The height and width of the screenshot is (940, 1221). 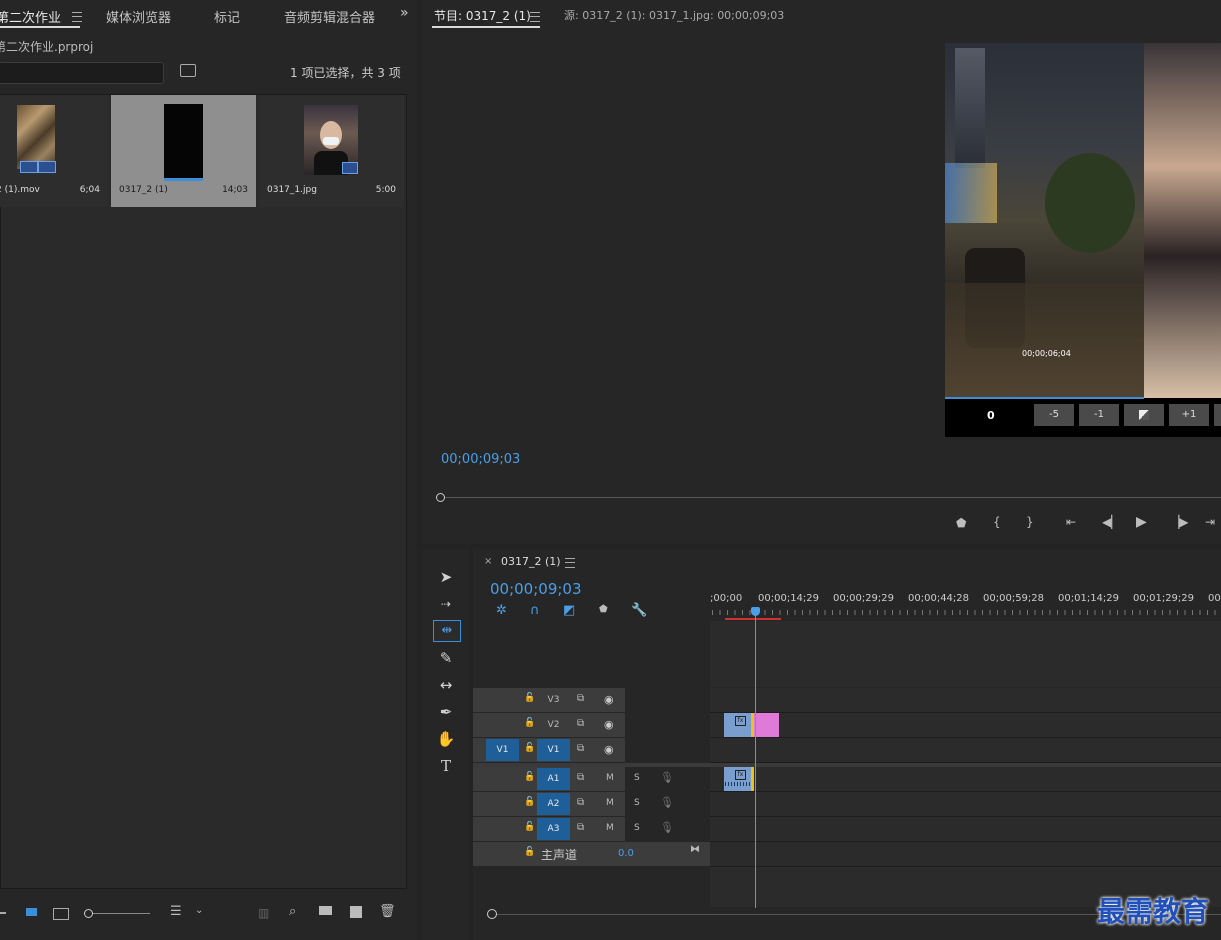 I want to click on list-view-icon, so click(x=3, y=913).